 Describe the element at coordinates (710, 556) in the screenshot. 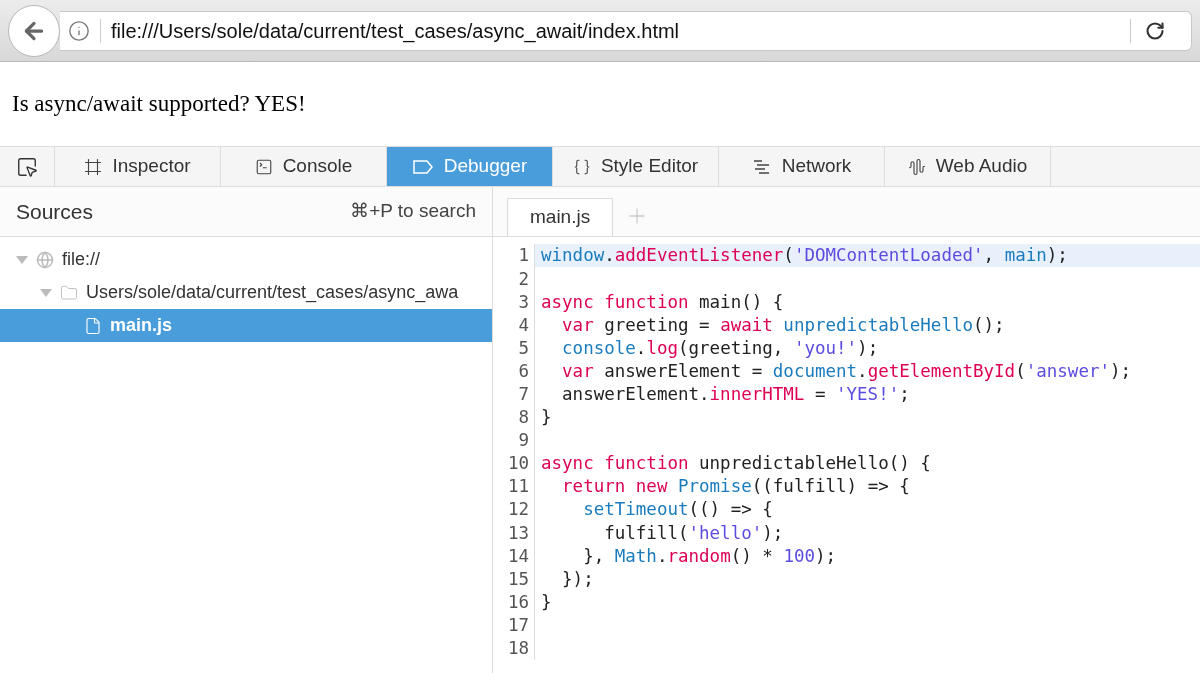

I see `code-line: }, Math.random() * 100);` at that location.